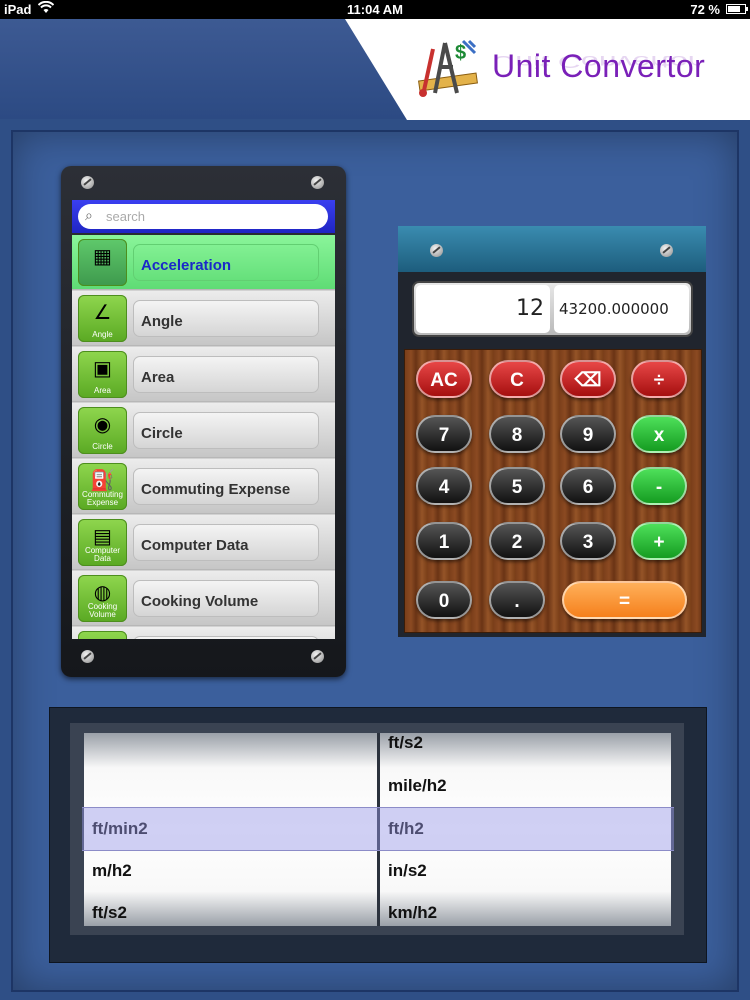  I want to click on key-6: 6, so click(588, 486).